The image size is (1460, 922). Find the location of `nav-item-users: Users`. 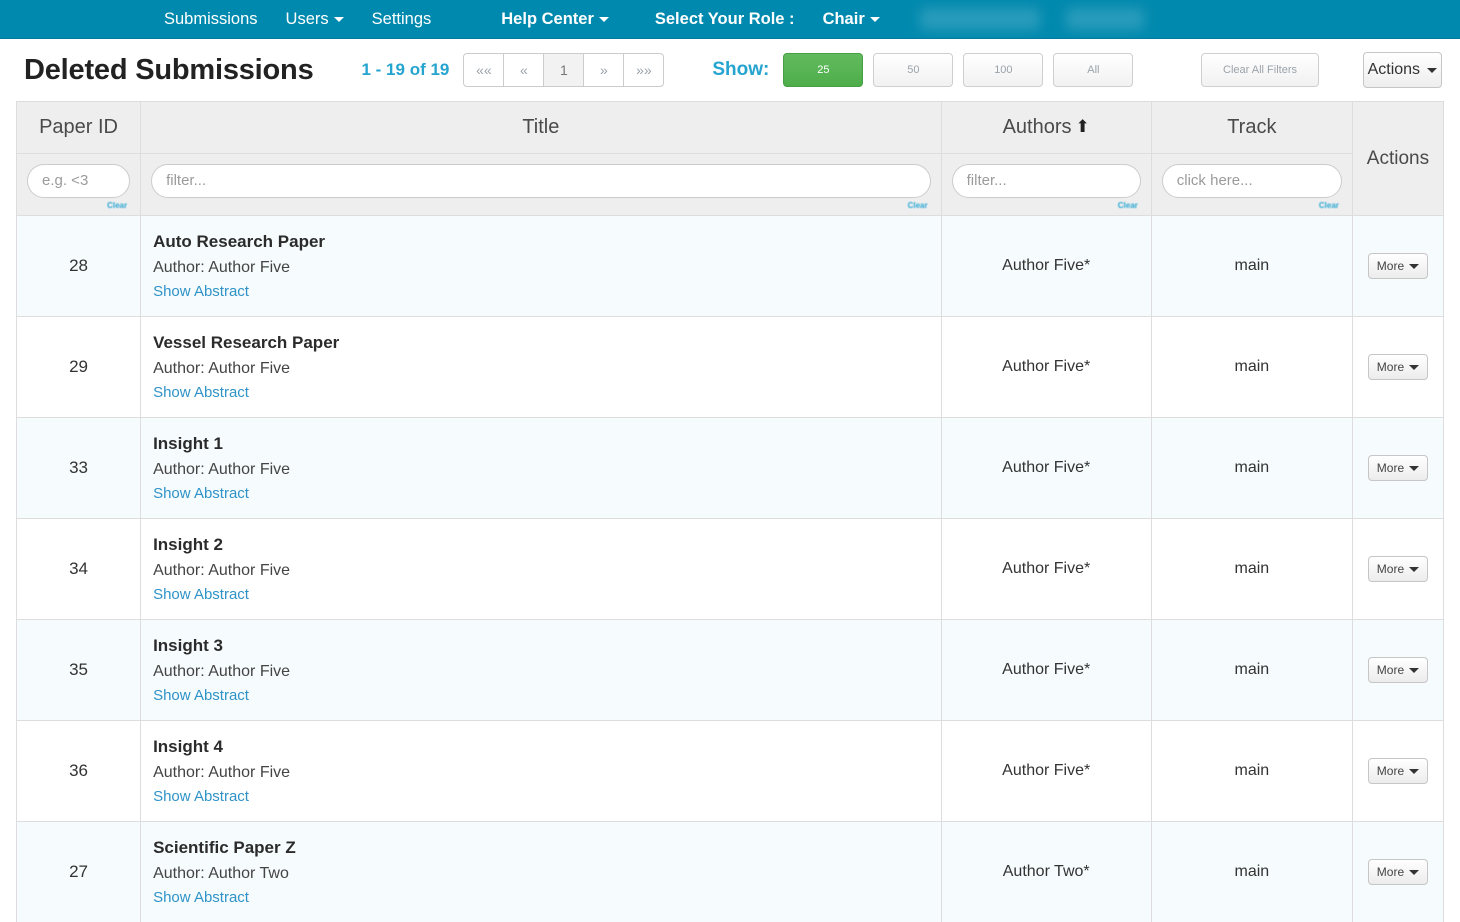

nav-item-users: Users is located at coordinates (315, 19).